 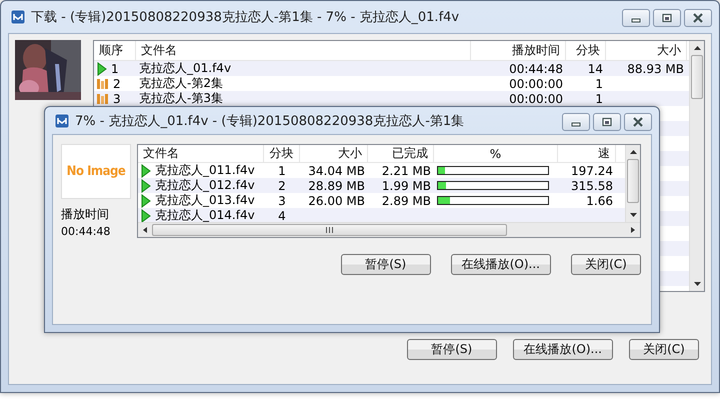 What do you see at coordinates (633, 230) in the screenshot?
I see `right-arrow-icon` at bounding box center [633, 230].